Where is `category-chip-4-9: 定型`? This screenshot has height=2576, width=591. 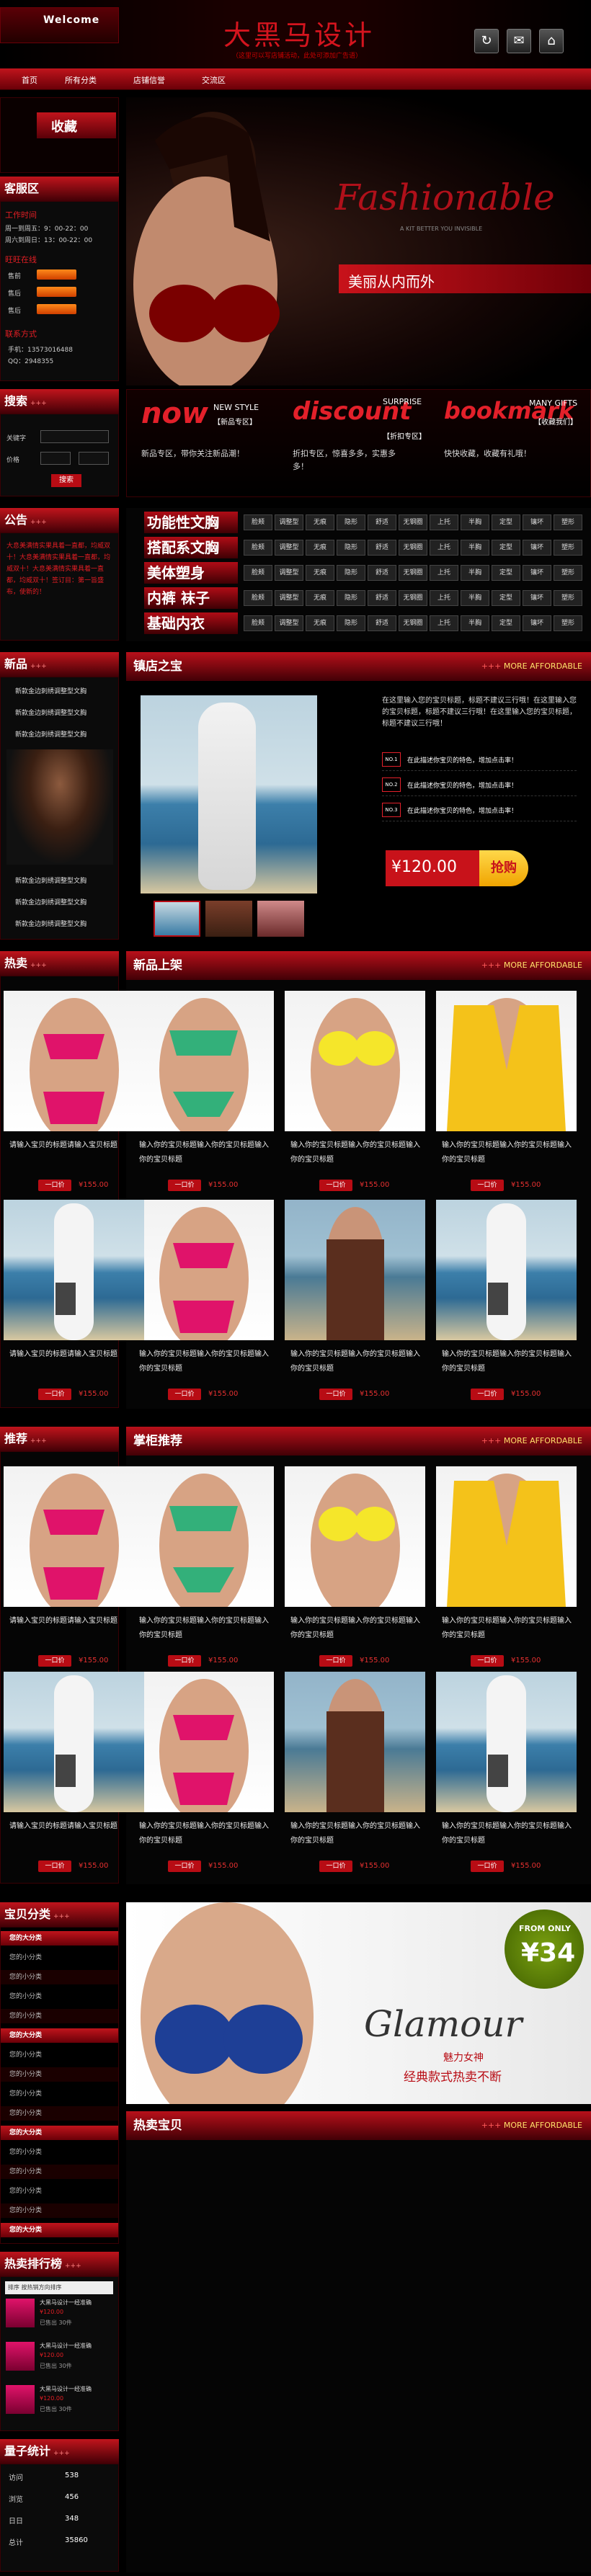
category-chip-4-9: 定型 is located at coordinates (506, 598).